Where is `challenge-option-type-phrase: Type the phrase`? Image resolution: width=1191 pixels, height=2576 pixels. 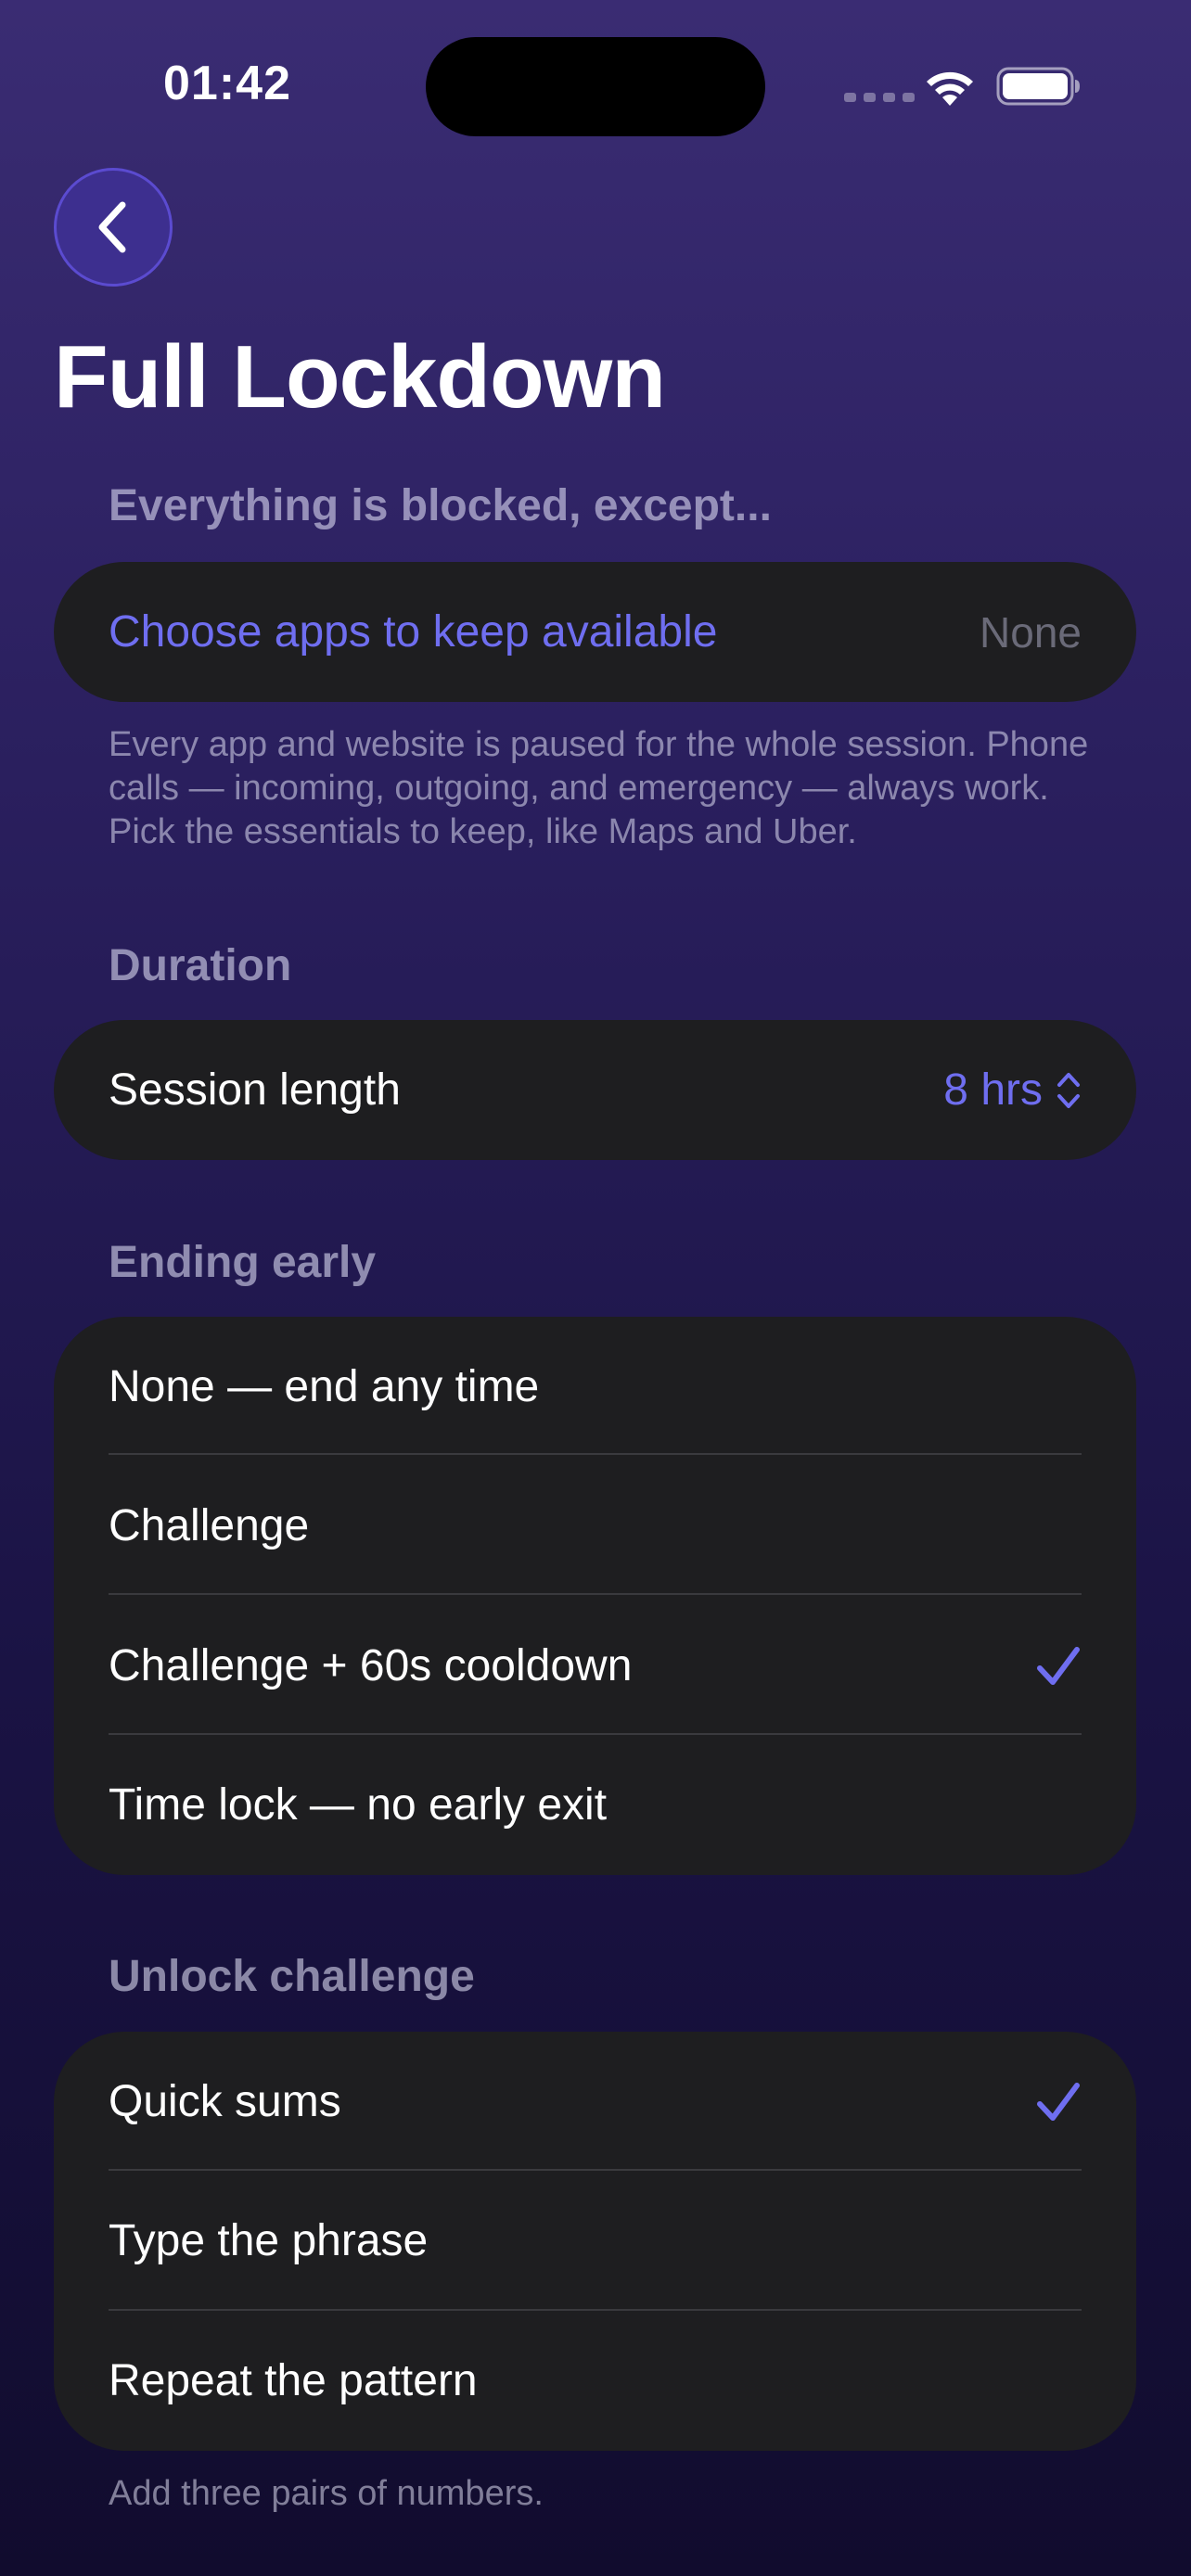
challenge-option-type-phrase: Type the phrase is located at coordinates (595, 2241).